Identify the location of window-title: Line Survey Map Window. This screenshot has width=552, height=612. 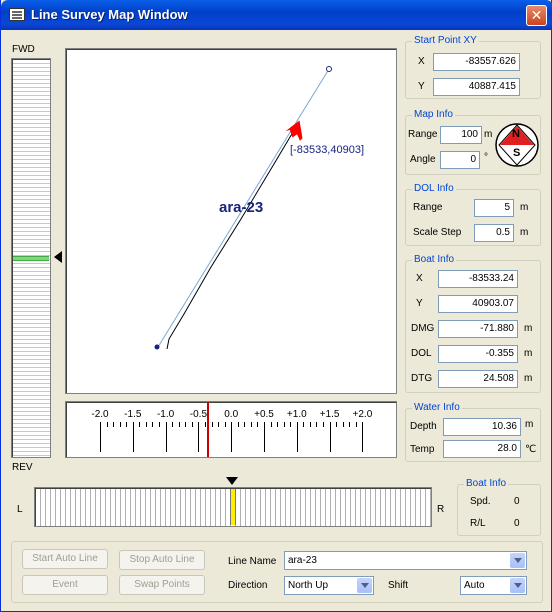
(109, 14).